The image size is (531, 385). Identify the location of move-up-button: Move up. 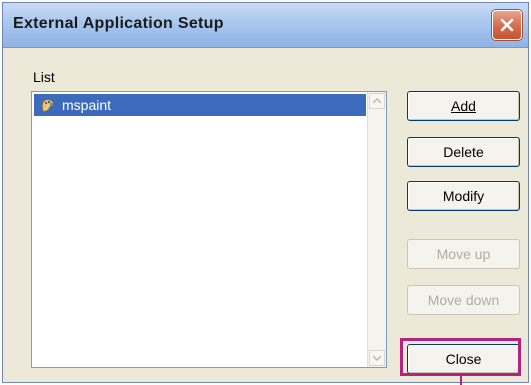
(463, 254).